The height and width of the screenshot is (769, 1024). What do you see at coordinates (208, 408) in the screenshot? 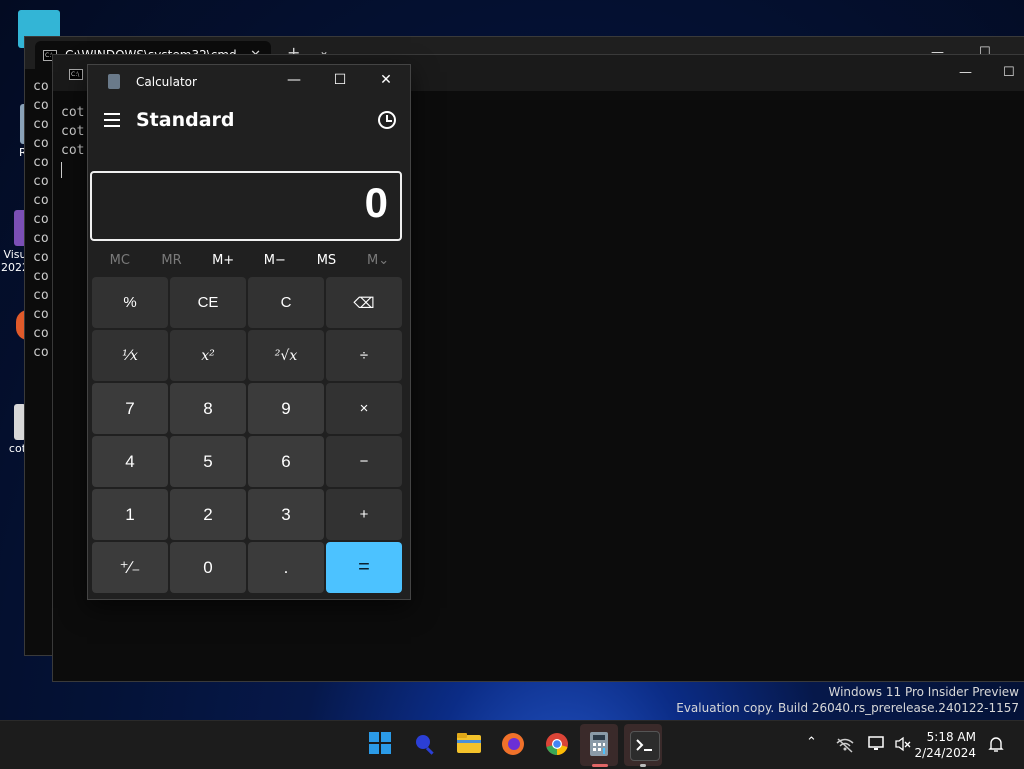
I see `digit-8-button: 8` at bounding box center [208, 408].